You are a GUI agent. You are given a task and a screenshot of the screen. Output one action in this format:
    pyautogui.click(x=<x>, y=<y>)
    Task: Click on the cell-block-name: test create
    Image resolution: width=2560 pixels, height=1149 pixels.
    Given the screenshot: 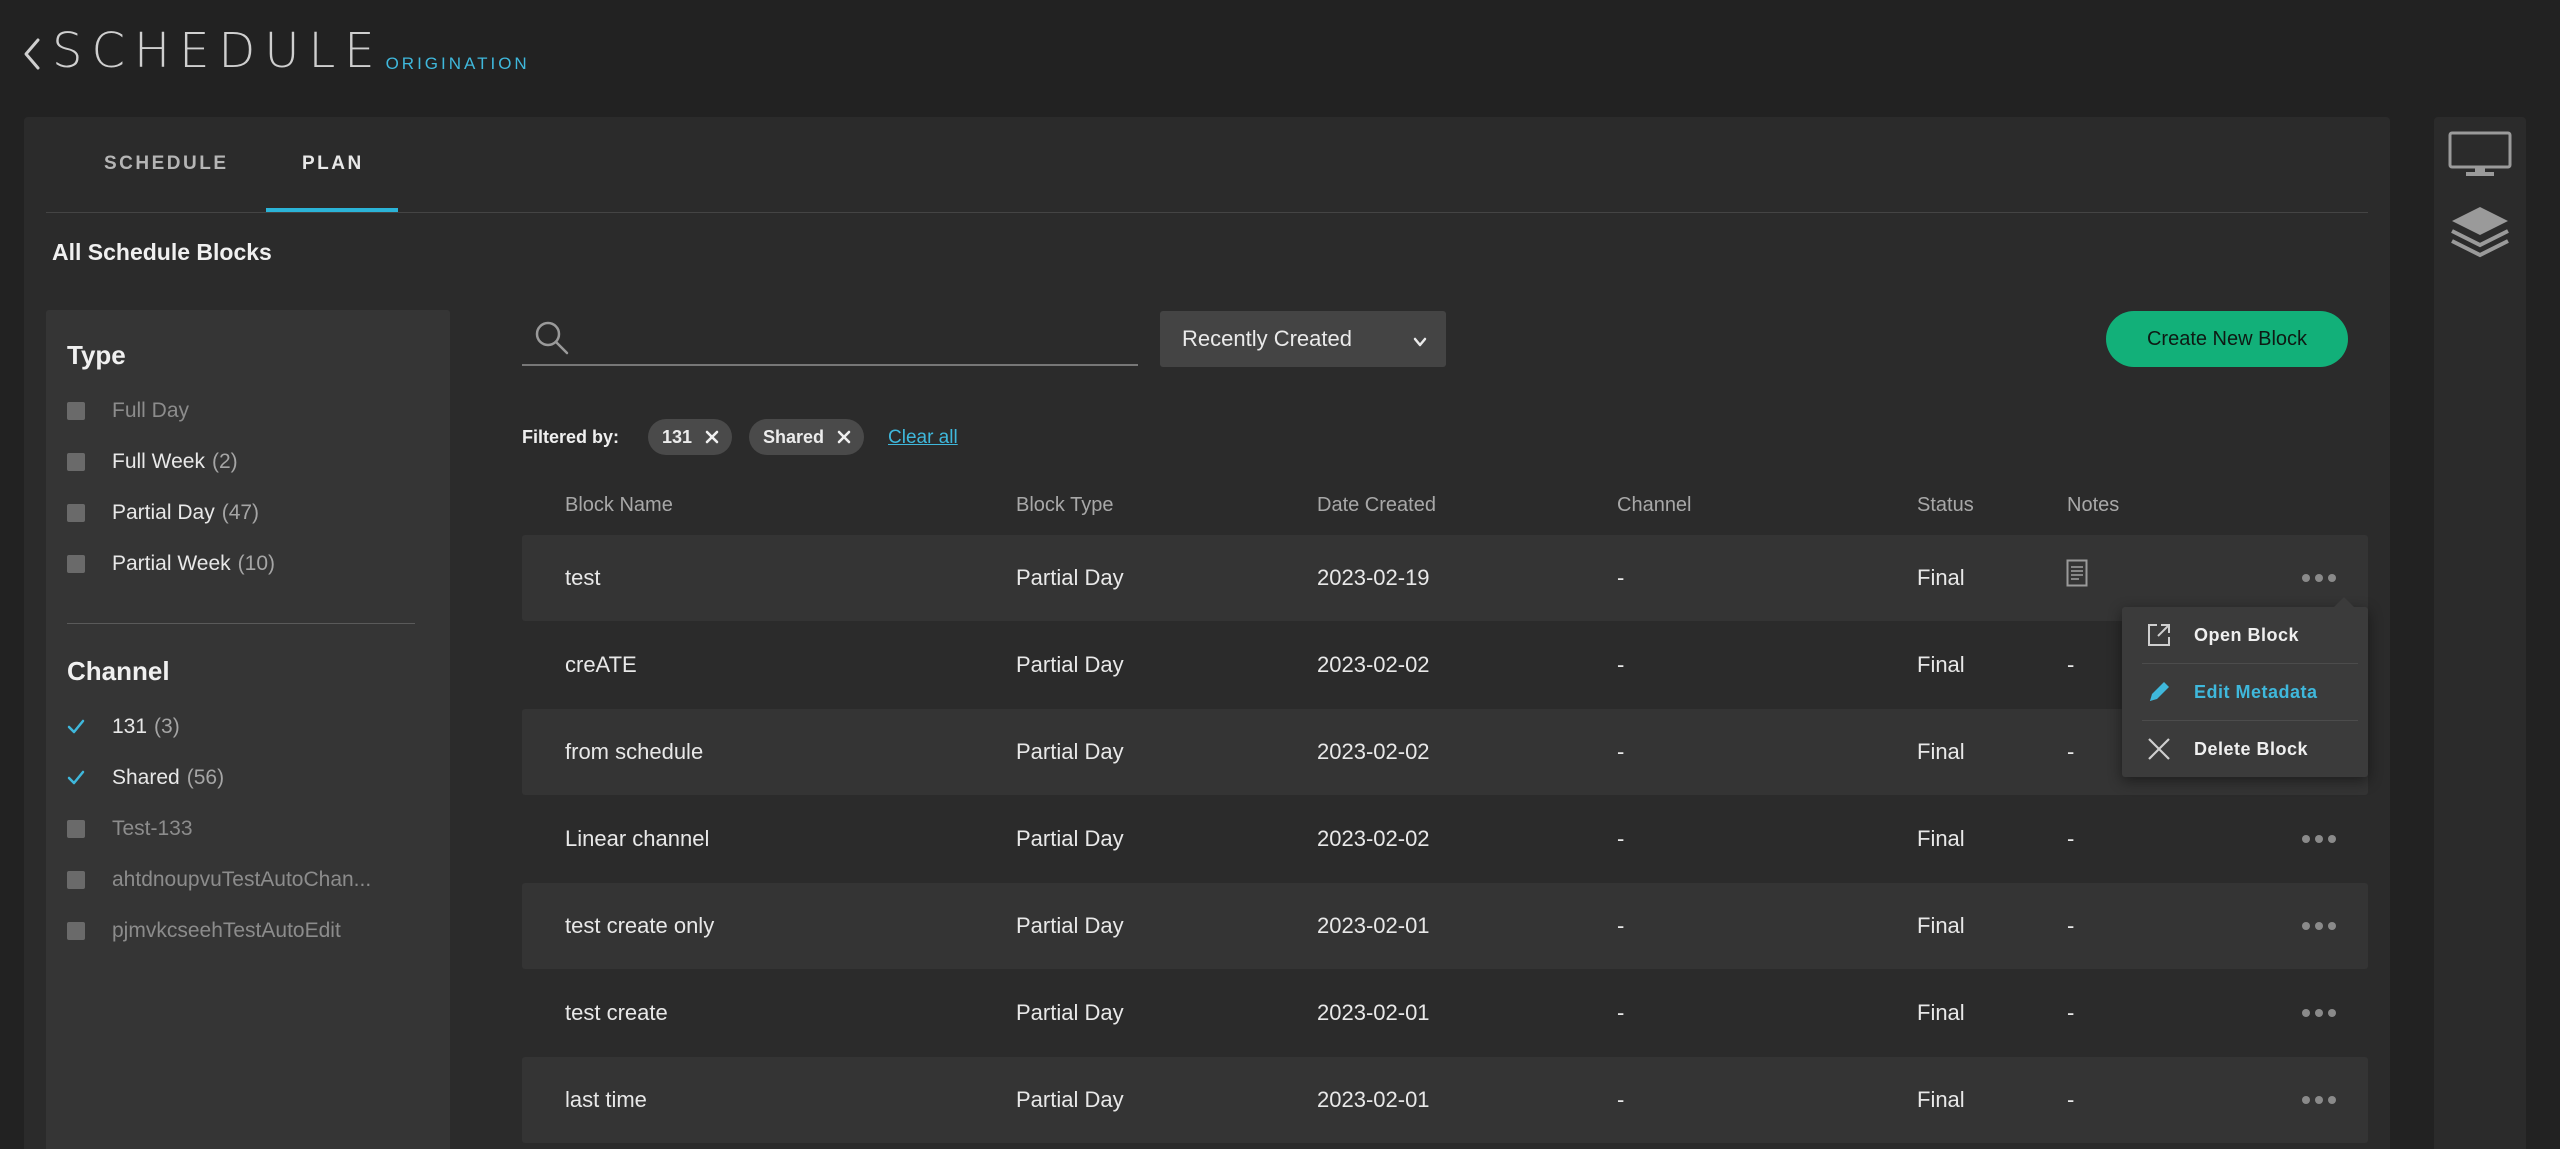 What is the action you would take?
    pyautogui.click(x=616, y=1012)
    